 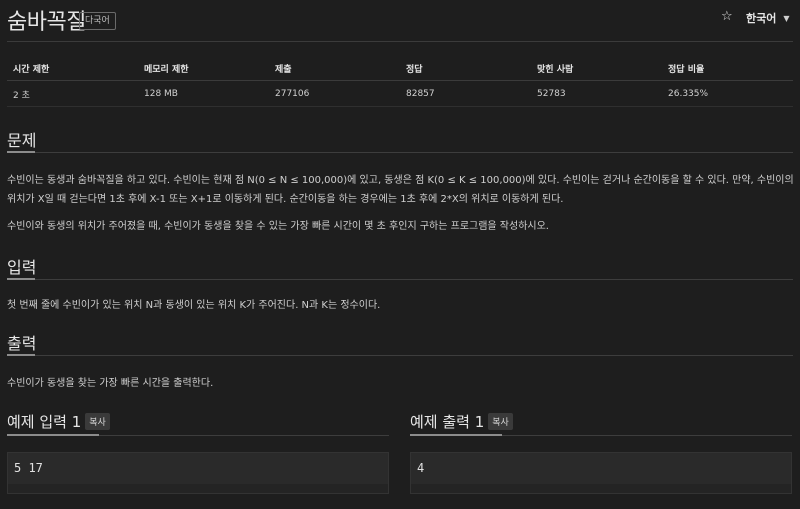 What do you see at coordinates (97, 421) in the screenshot?
I see `copy-input-button: 복사` at bounding box center [97, 421].